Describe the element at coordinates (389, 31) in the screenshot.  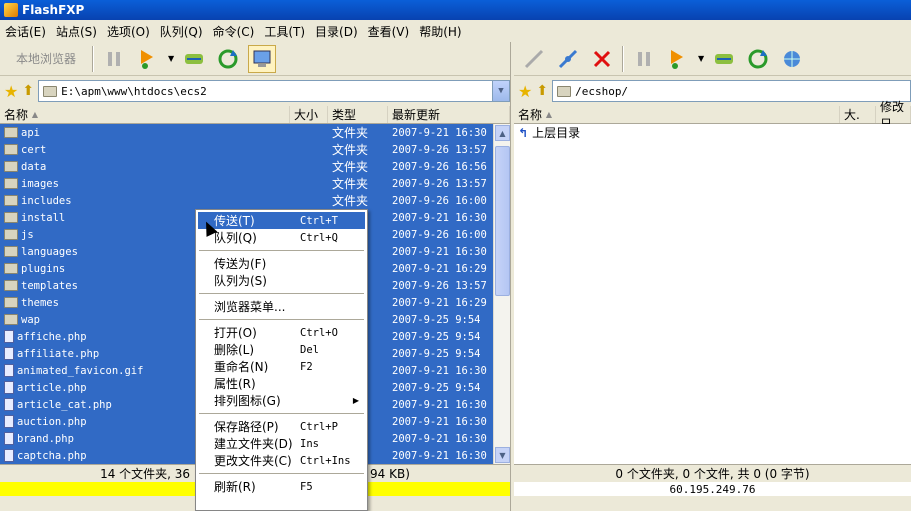
I see `menu-view: 查看(V)` at that location.